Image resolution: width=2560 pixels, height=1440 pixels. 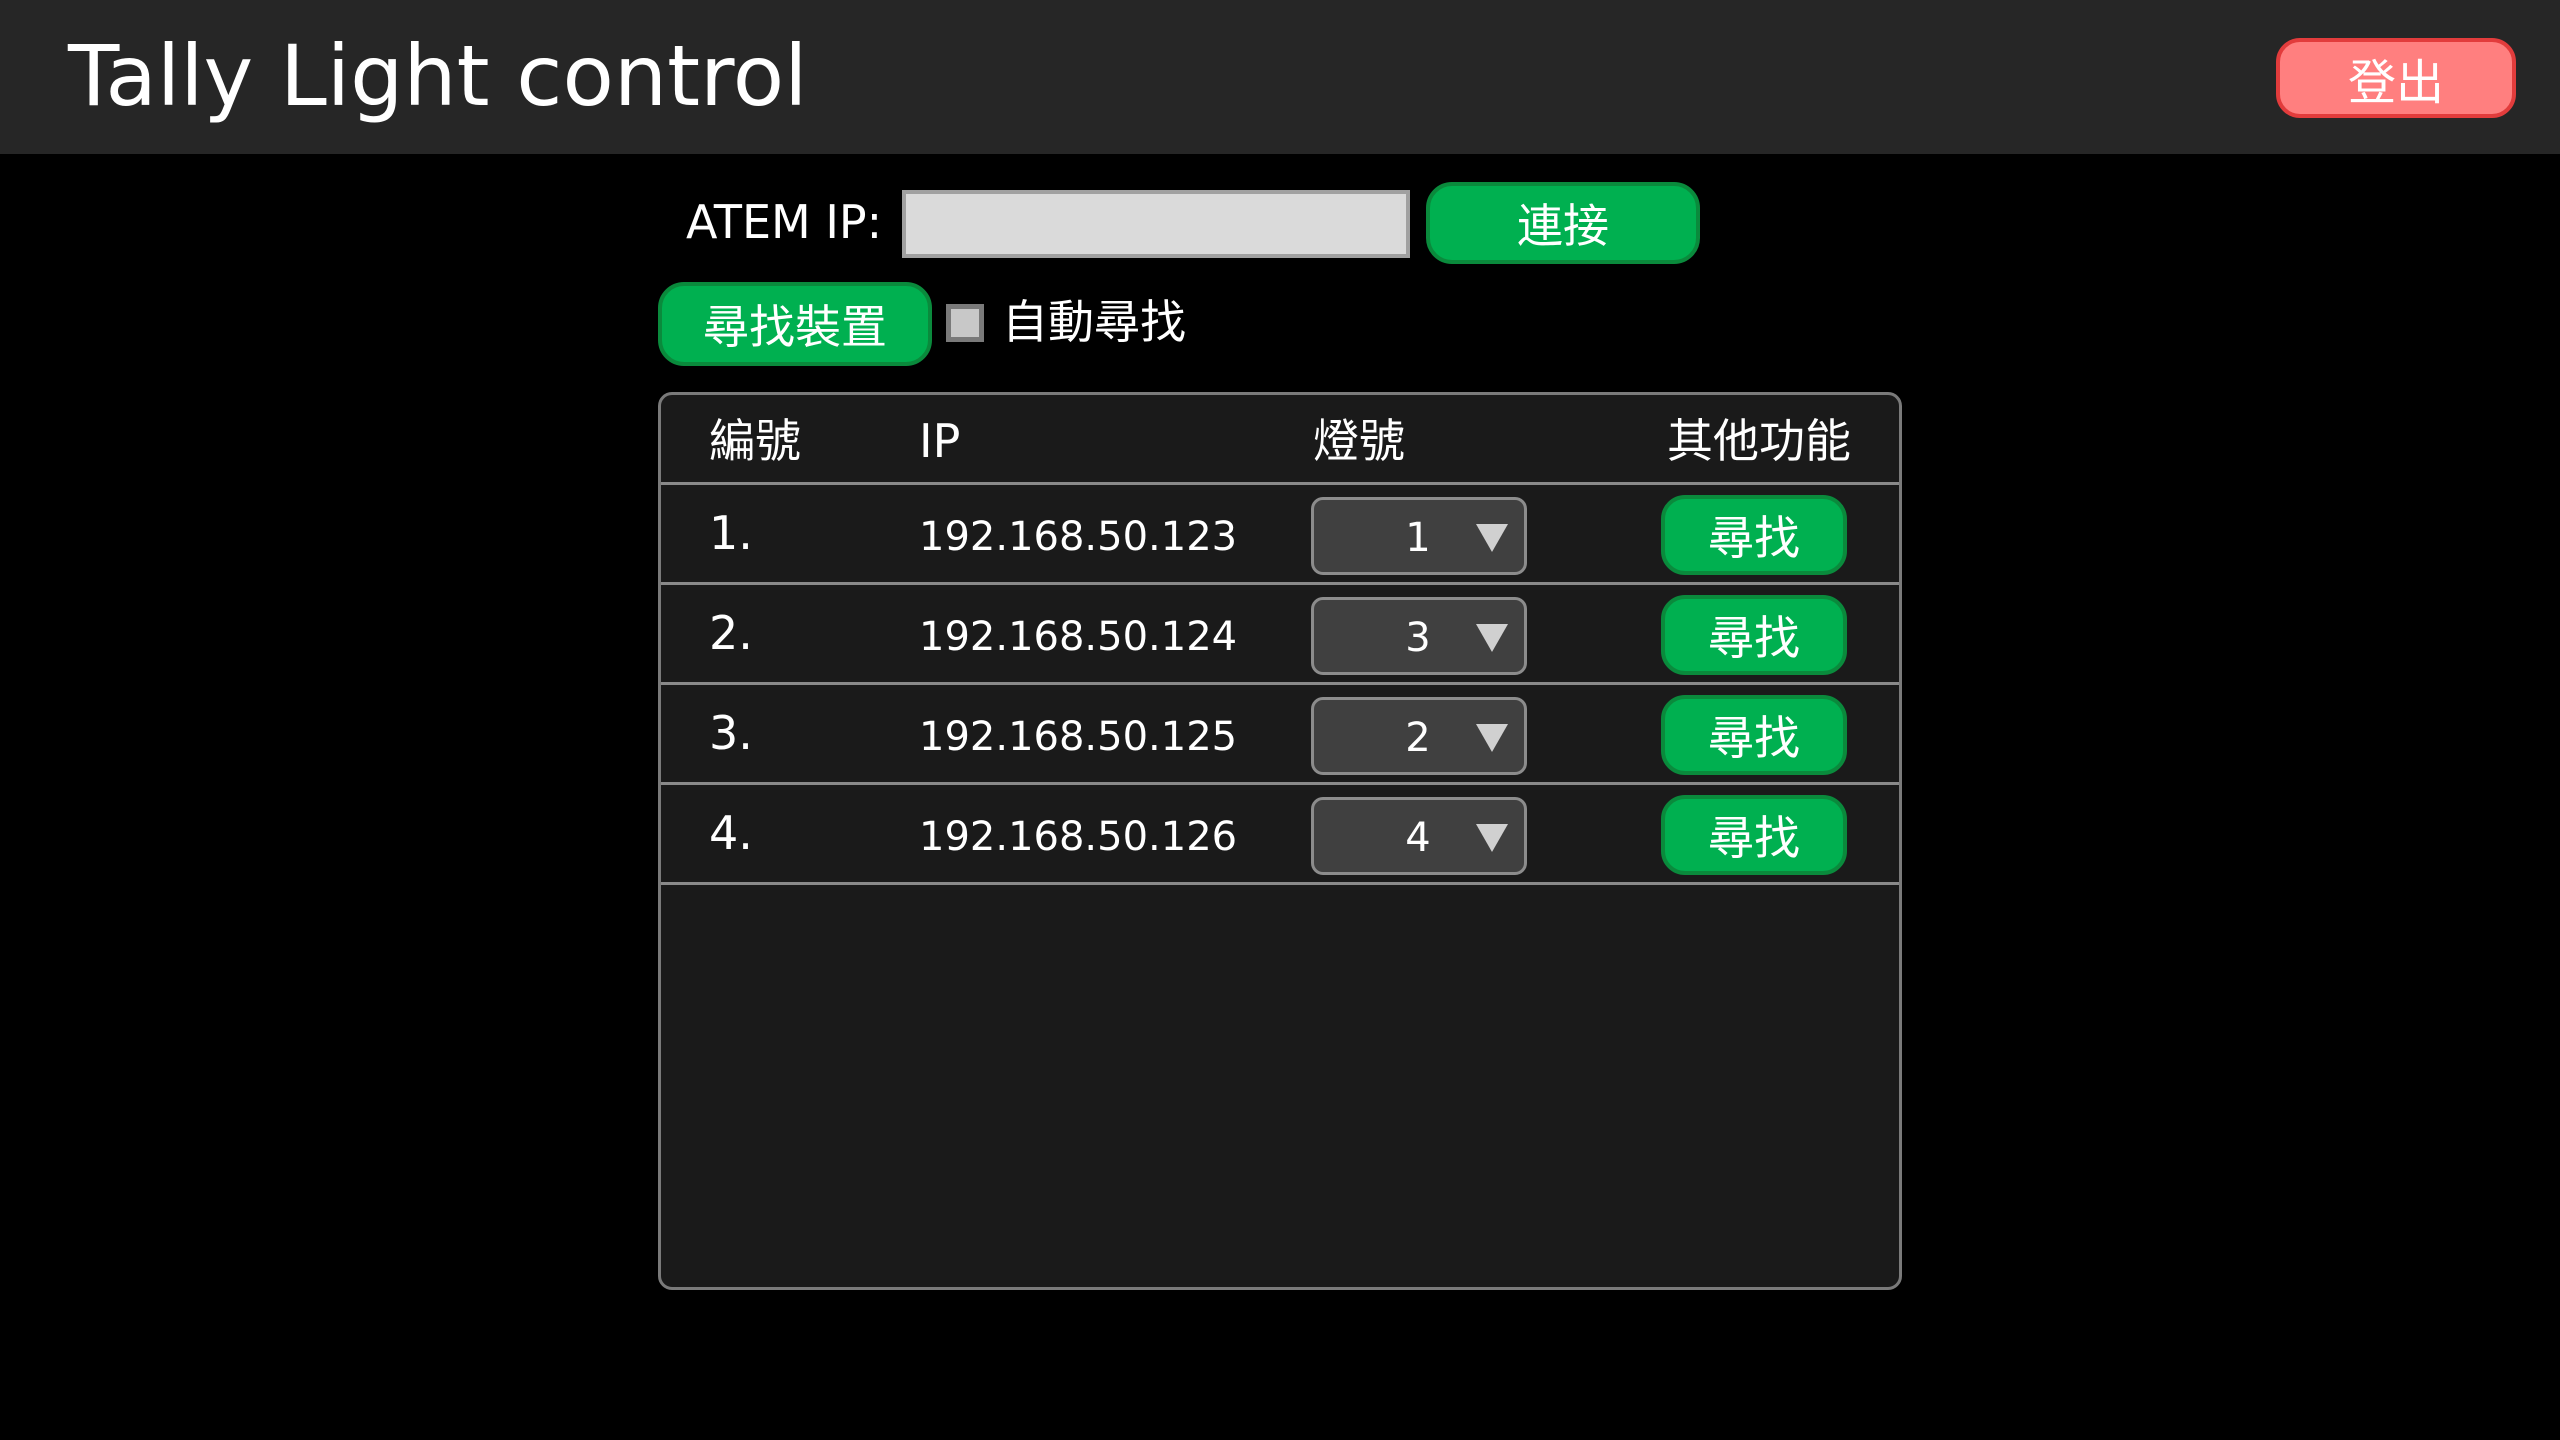 What do you see at coordinates (795, 324) in the screenshot?
I see `find-devices-button: 尋找裝置` at bounding box center [795, 324].